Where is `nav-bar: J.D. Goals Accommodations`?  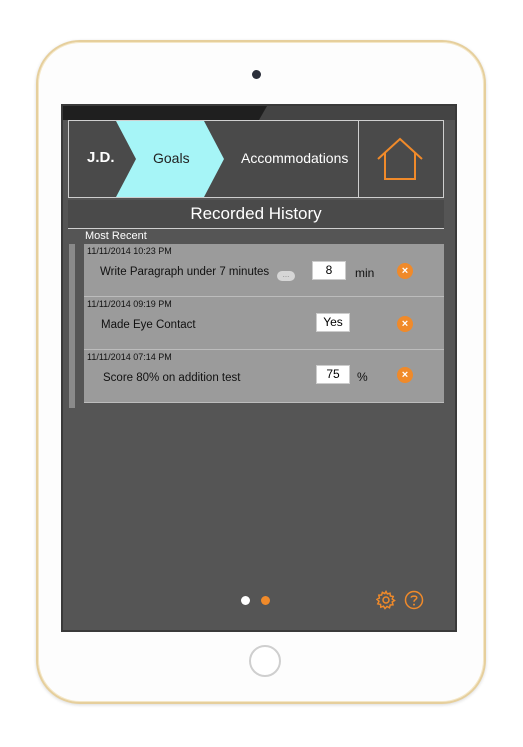 nav-bar: J.D. Goals Accommodations is located at coordinates (256, 159).